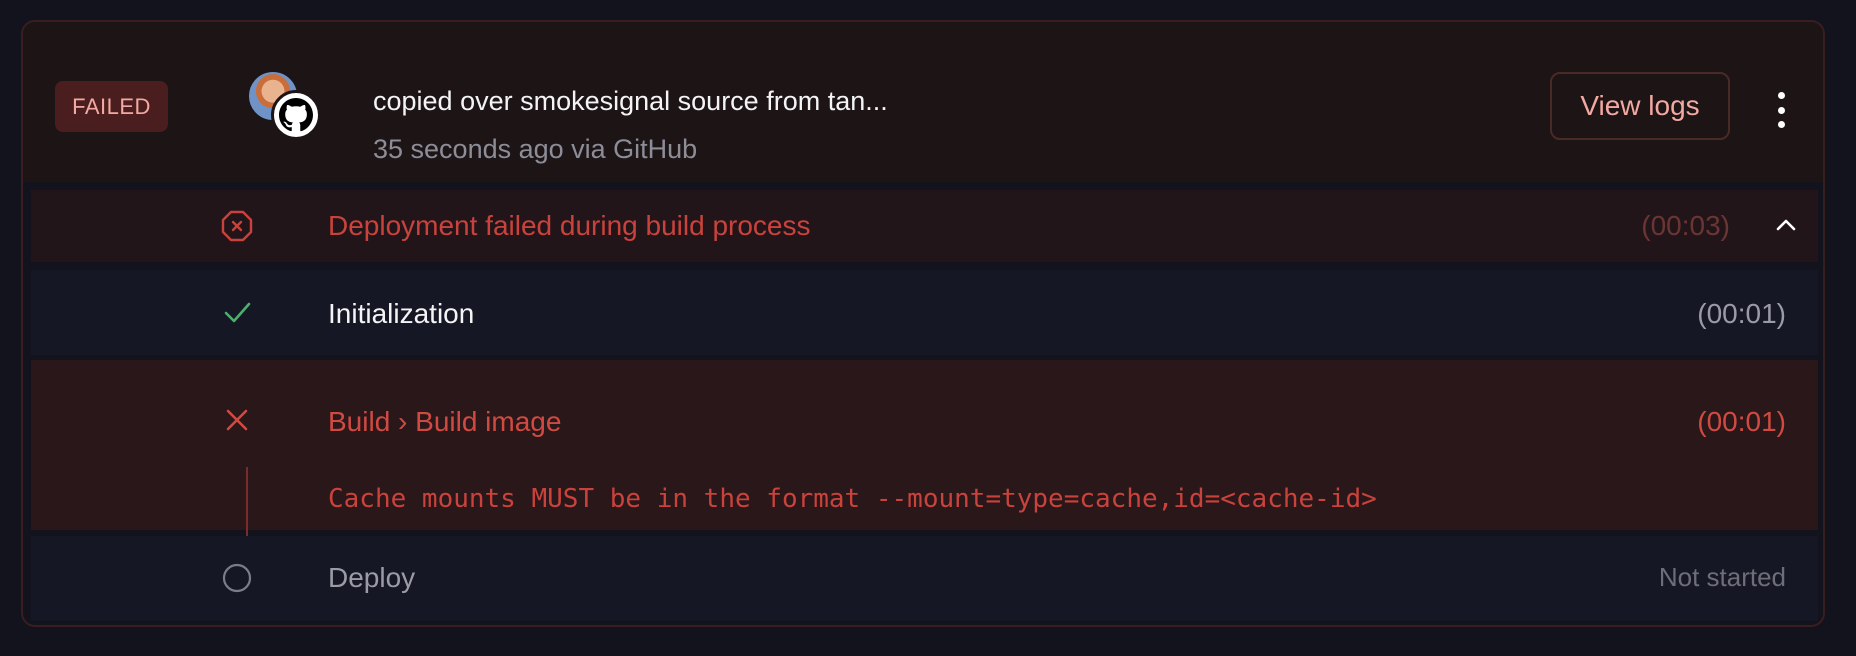  Describe the element at coordinates (1640, 106) in the screenshot. I see `view-logs-button: View logs` at that location.